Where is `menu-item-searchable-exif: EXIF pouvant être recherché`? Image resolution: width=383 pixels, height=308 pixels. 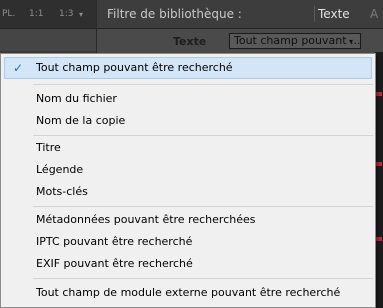 menu-item-searchable-exif: EXIF pouvant être recherché is located at coordinates (188, 264).